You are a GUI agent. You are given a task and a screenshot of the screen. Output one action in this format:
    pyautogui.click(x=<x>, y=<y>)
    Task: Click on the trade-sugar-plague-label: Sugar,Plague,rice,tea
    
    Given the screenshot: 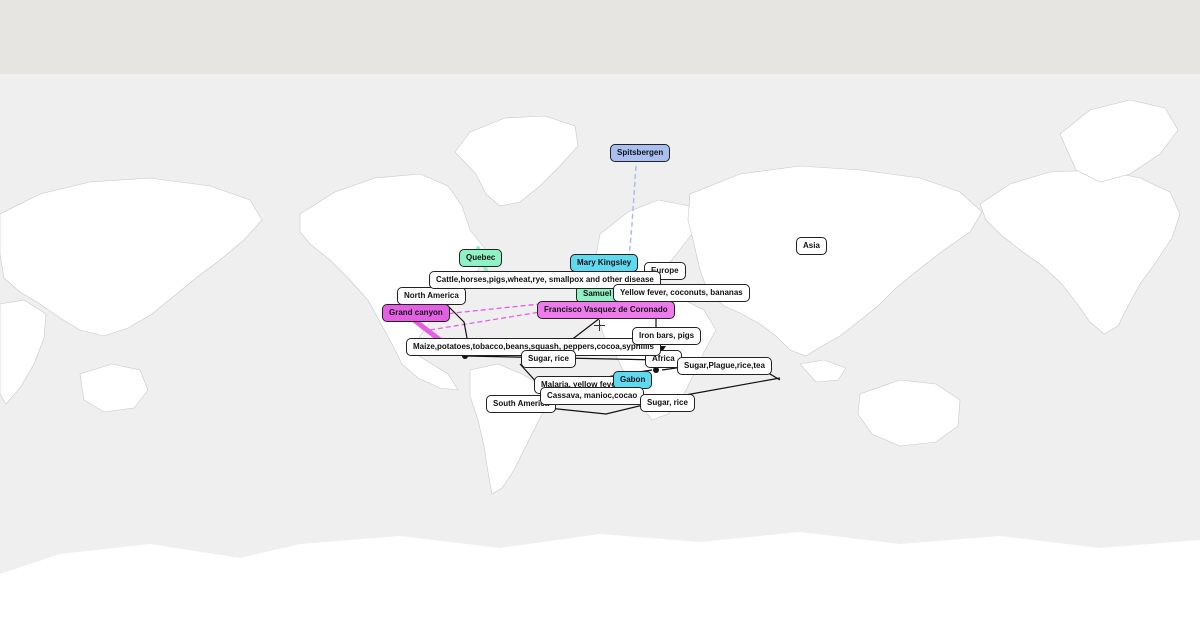 What is the action you would take?
    pyautogui.click(x=724, y=366)
    